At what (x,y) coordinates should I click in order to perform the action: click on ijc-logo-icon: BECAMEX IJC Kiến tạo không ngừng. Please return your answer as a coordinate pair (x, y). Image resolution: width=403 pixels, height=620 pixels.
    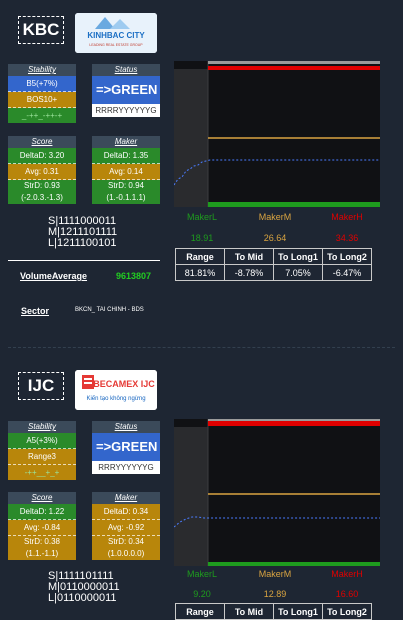
    Looking at the image, I should click on (116, 390).